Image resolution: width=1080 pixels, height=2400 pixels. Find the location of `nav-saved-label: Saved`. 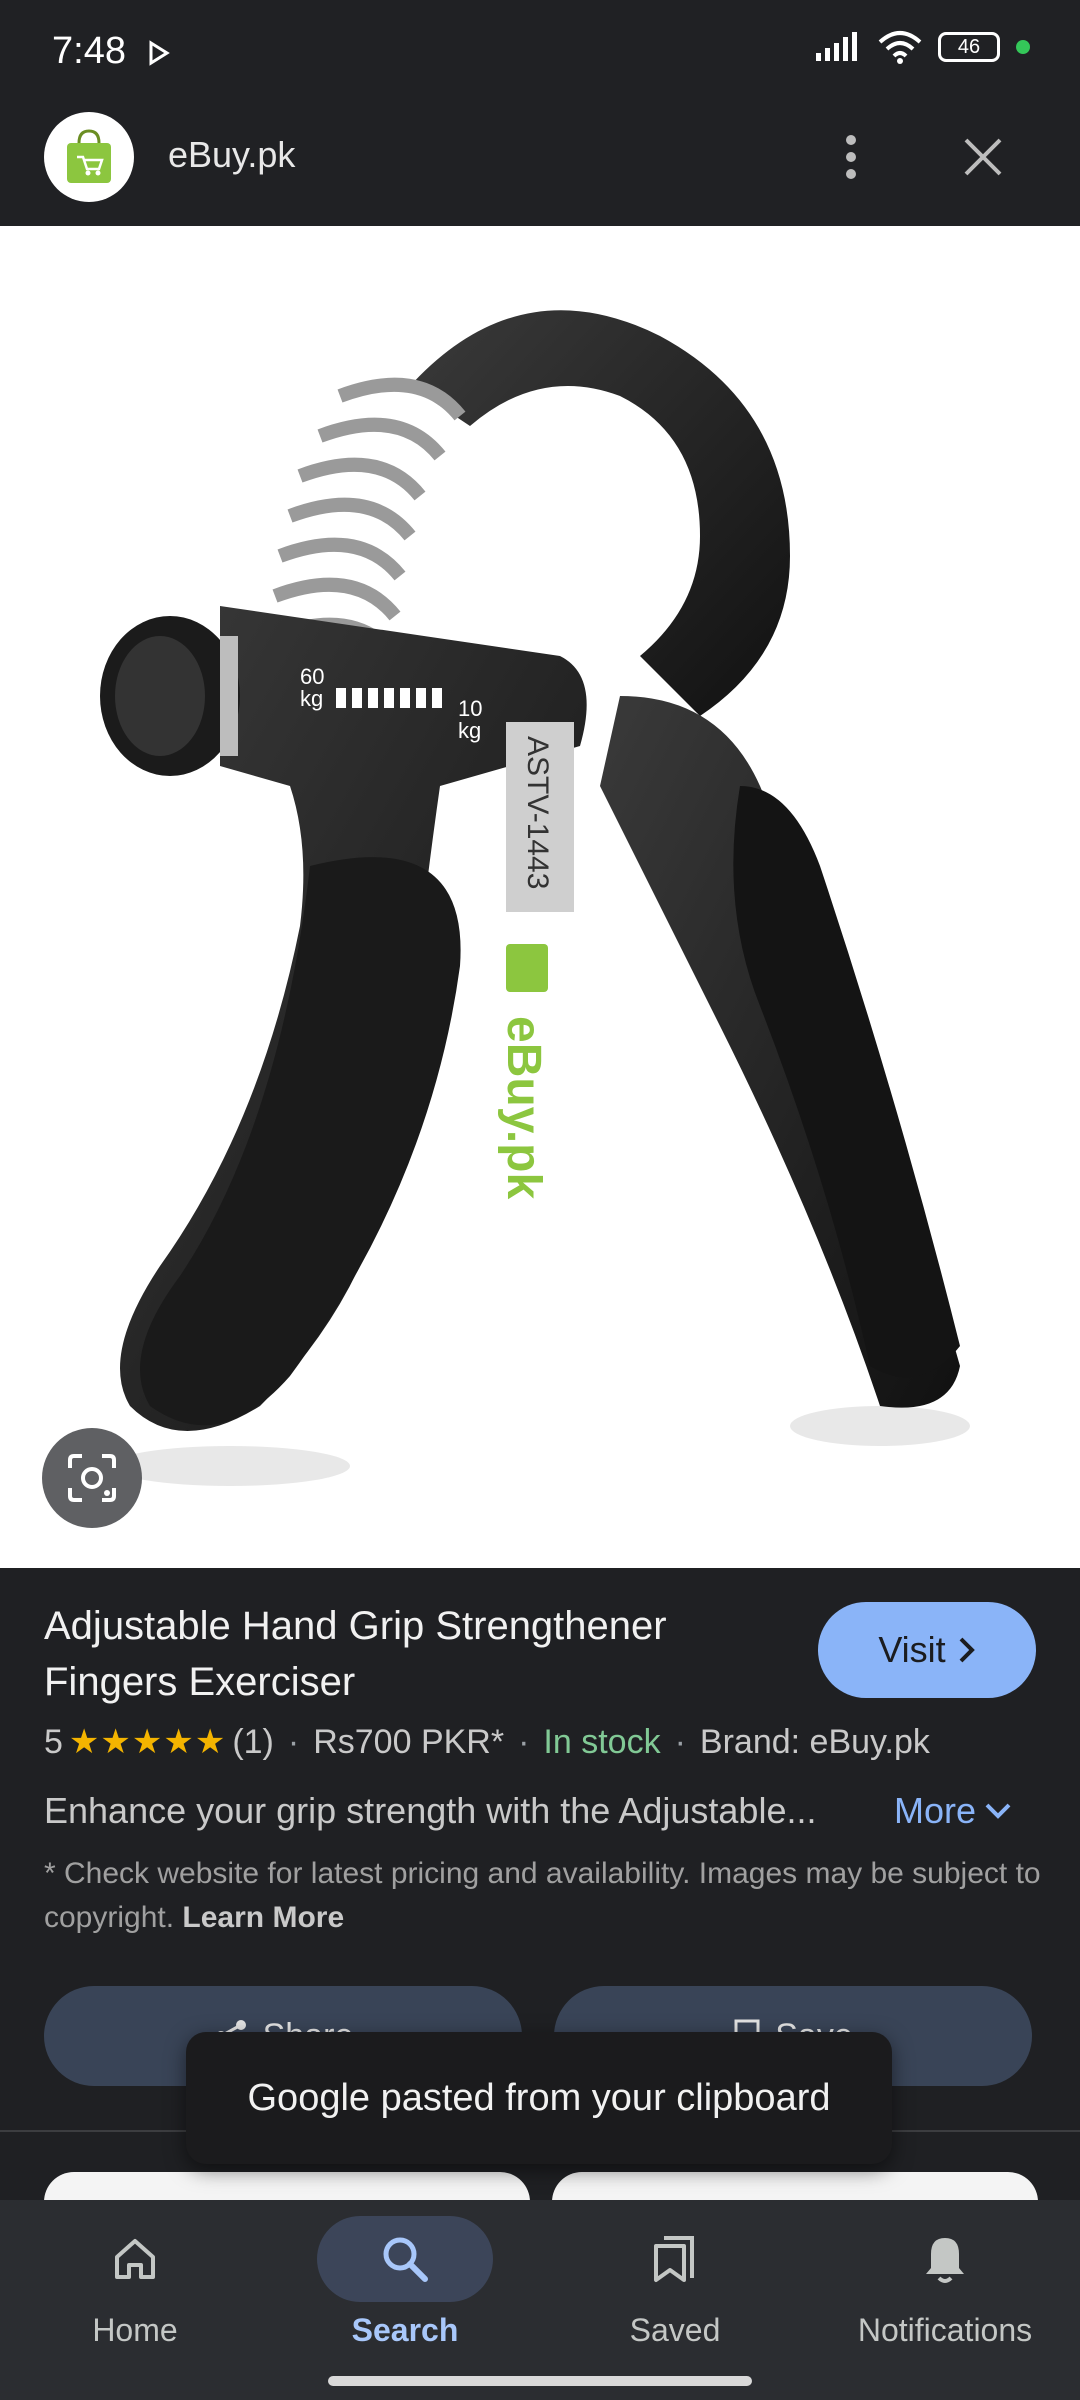

nav-saved-label: Saved is located at coordinates (675, 2330).